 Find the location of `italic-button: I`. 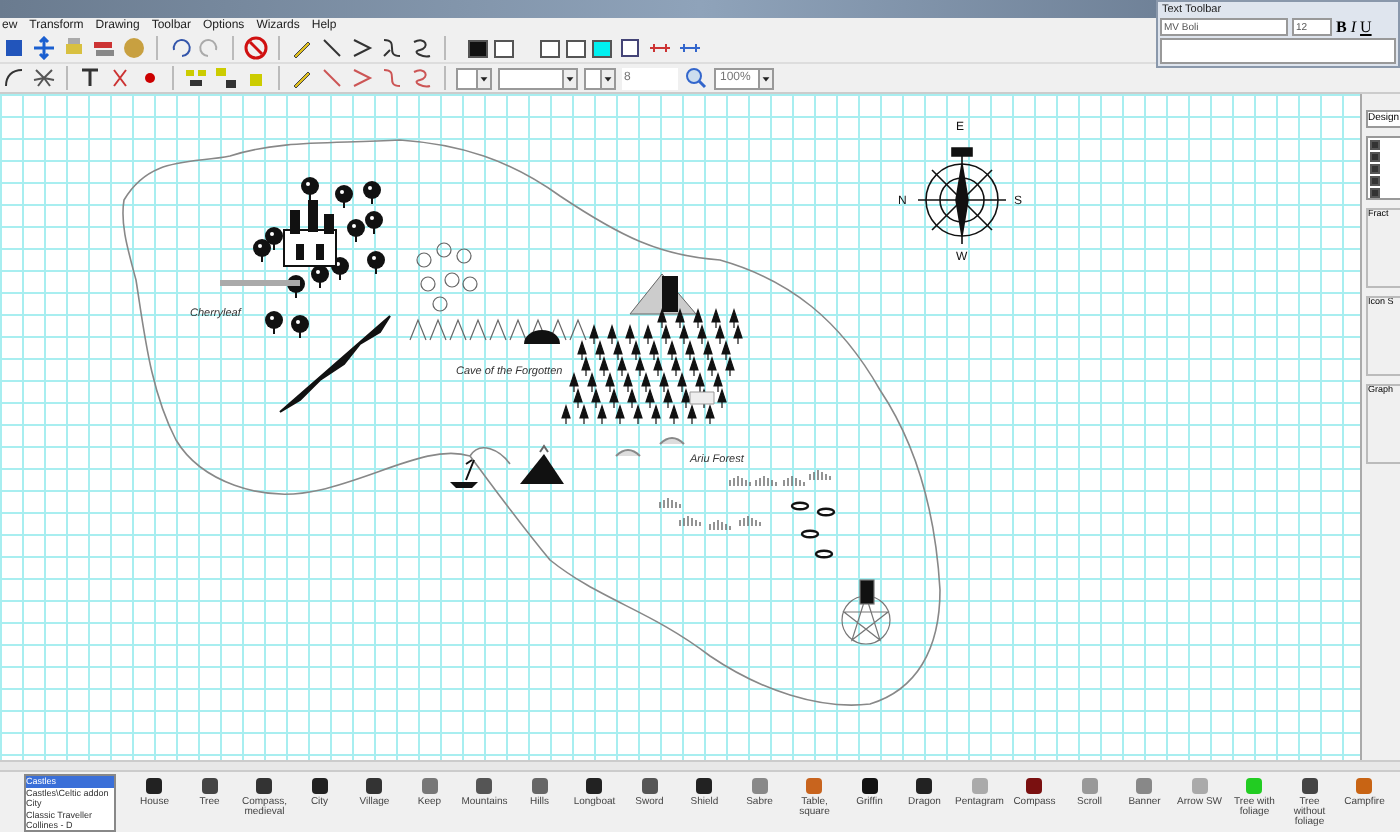

italic-button: I is located at coordinates (1353, 27).